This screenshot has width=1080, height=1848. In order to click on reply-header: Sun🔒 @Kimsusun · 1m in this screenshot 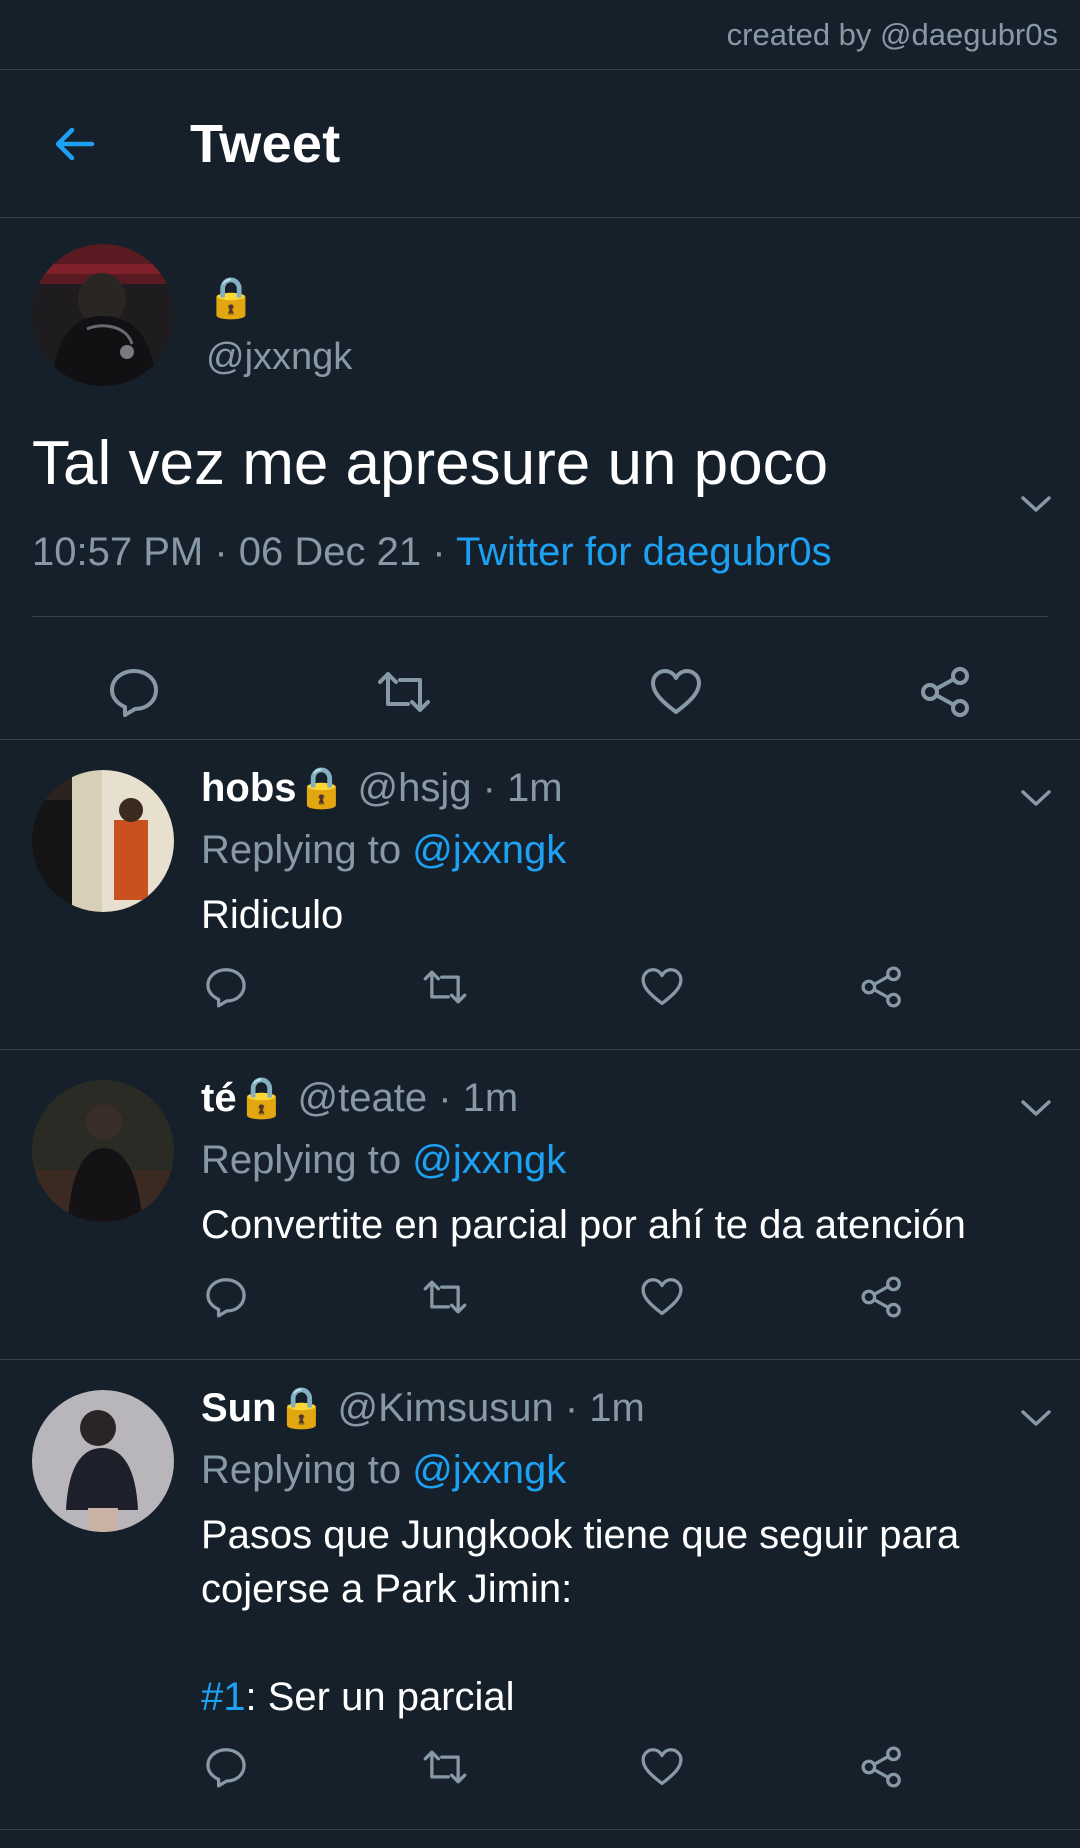, I will do `click(423, 1408)`.